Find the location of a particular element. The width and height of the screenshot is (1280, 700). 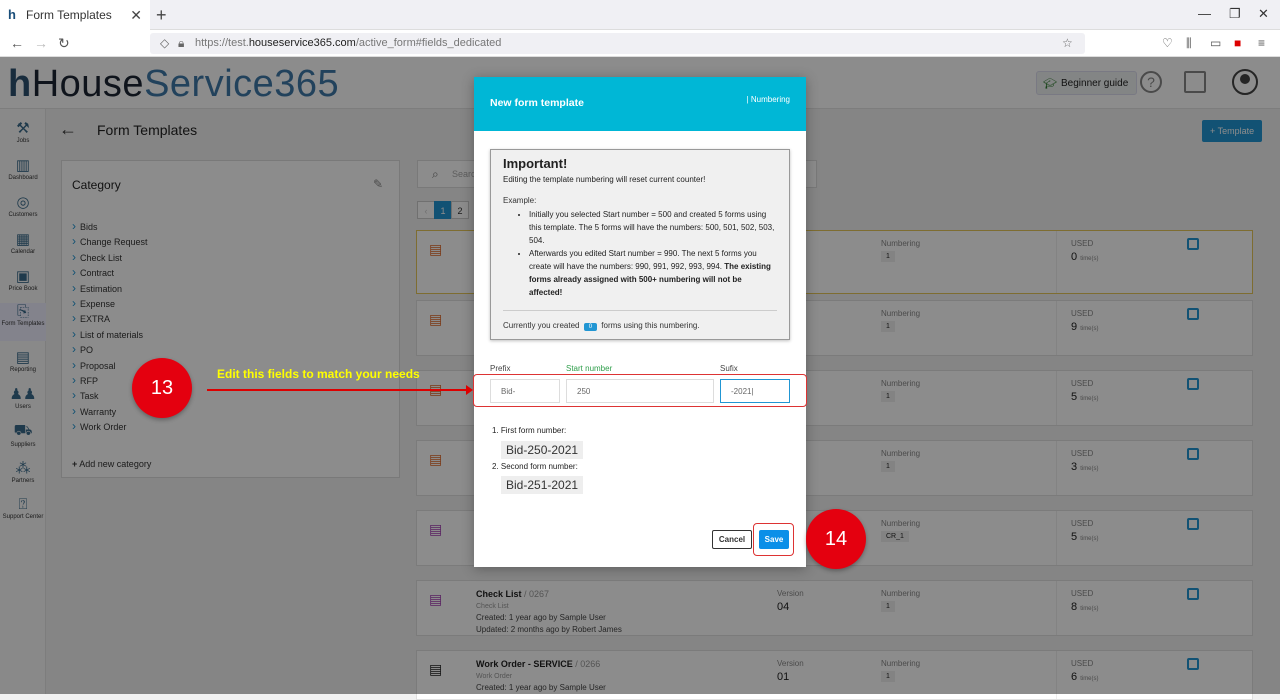

first-form-label: 1. First form number: is located at coordinates (529, 430).